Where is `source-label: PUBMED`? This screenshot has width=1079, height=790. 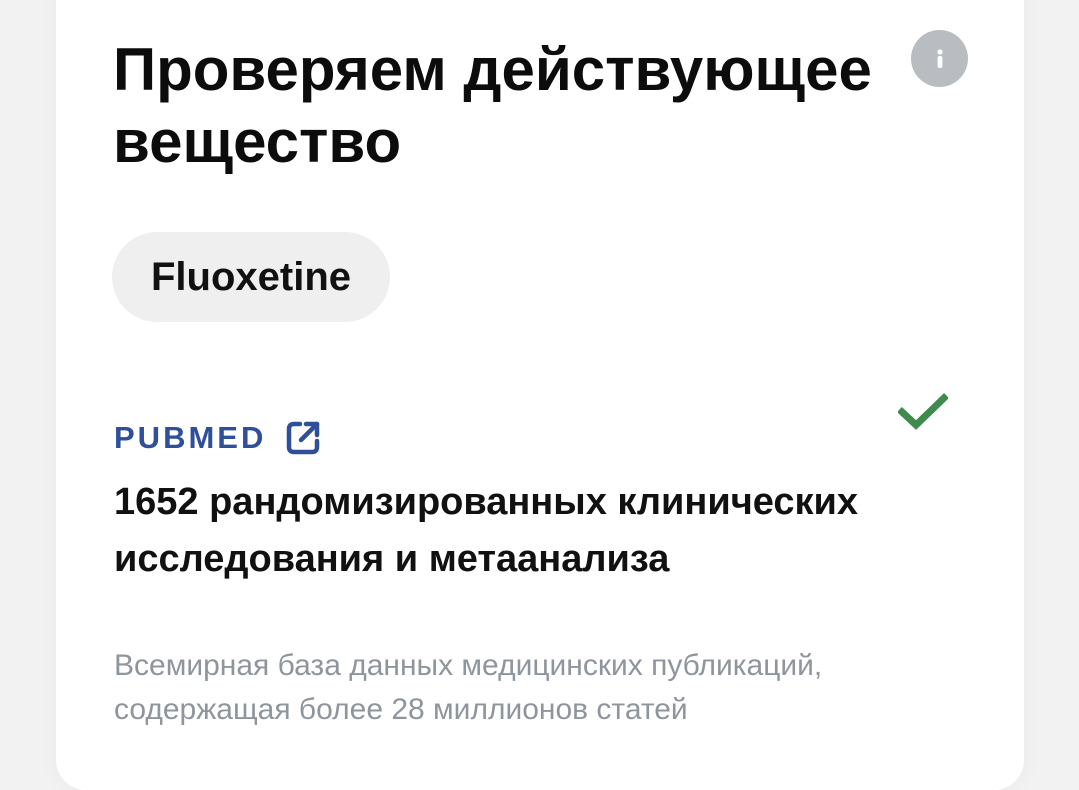
source-label: PUBMED is located at coordinates (190, 437).